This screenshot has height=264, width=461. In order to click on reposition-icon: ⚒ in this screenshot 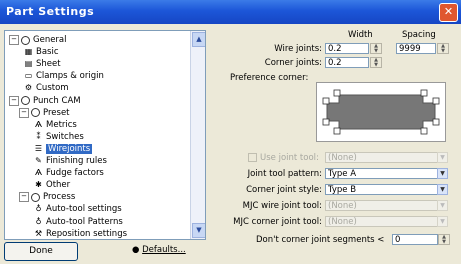, I will do `click(38, 233)`.